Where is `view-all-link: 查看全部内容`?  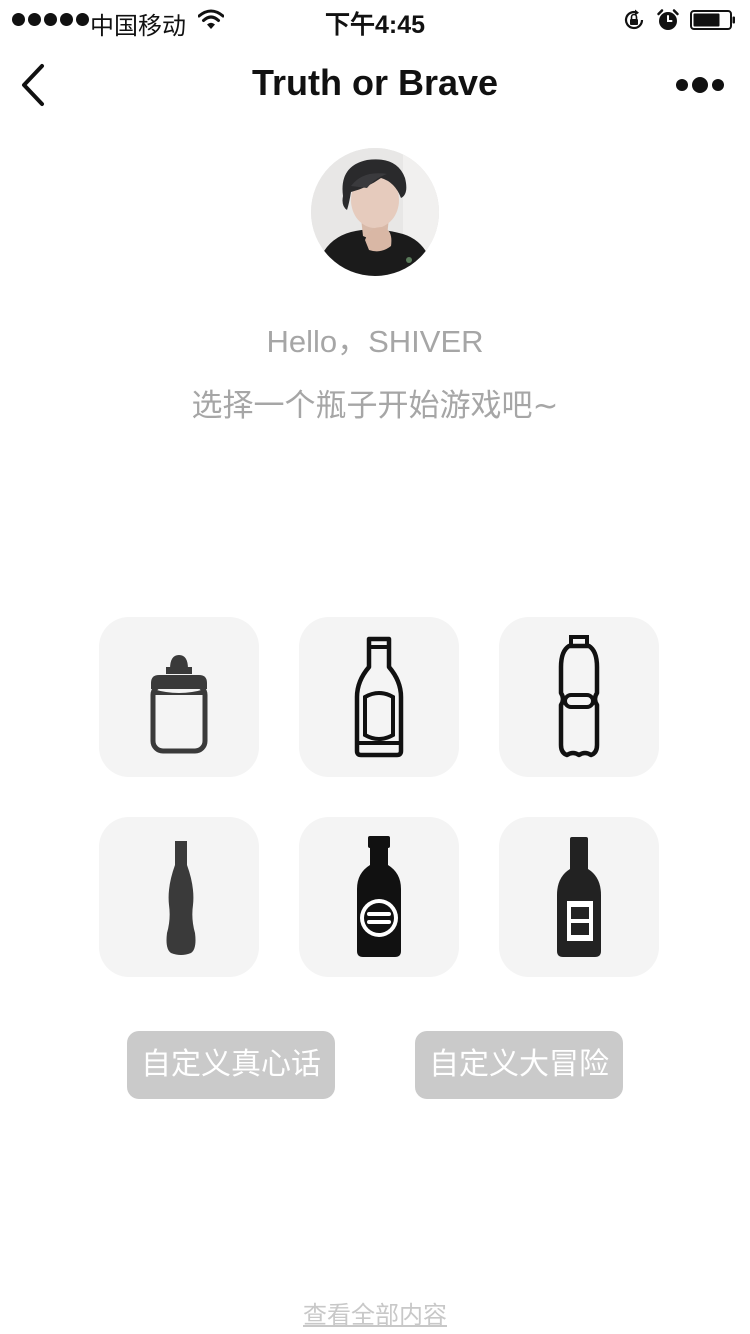
view-all-link: 查看全部内容 is located at coordinates (375, 1312).